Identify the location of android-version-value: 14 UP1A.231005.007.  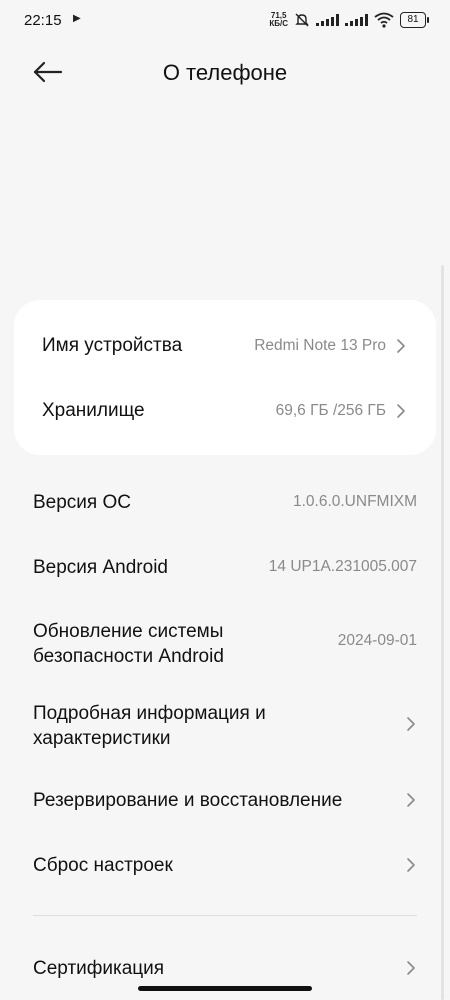
(342, 566).